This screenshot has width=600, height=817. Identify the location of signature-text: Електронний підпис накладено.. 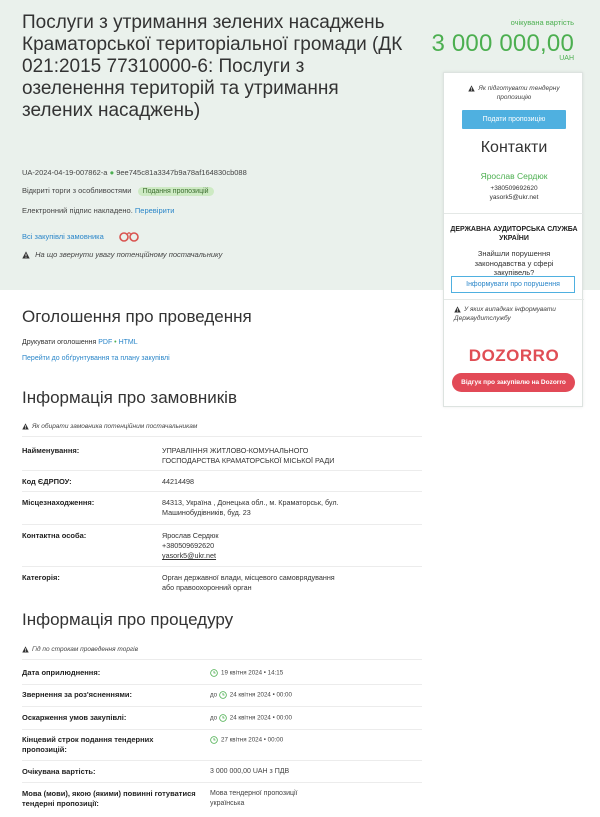
(77, 210).